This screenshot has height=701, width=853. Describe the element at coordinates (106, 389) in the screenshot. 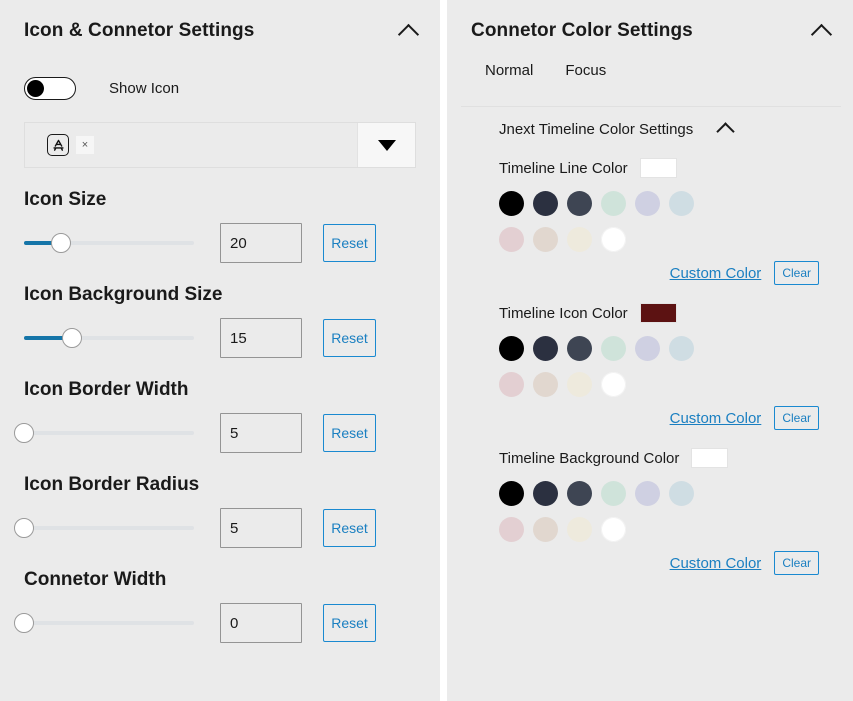

I see `slider-label: Icon Border Width` at that location.